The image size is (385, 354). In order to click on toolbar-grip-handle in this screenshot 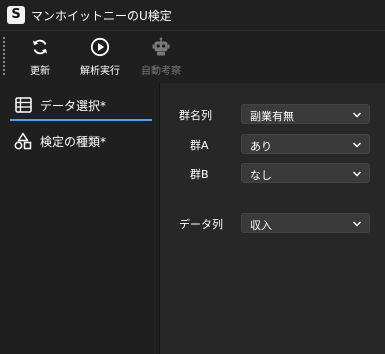, I will do `click(4, 57)`.